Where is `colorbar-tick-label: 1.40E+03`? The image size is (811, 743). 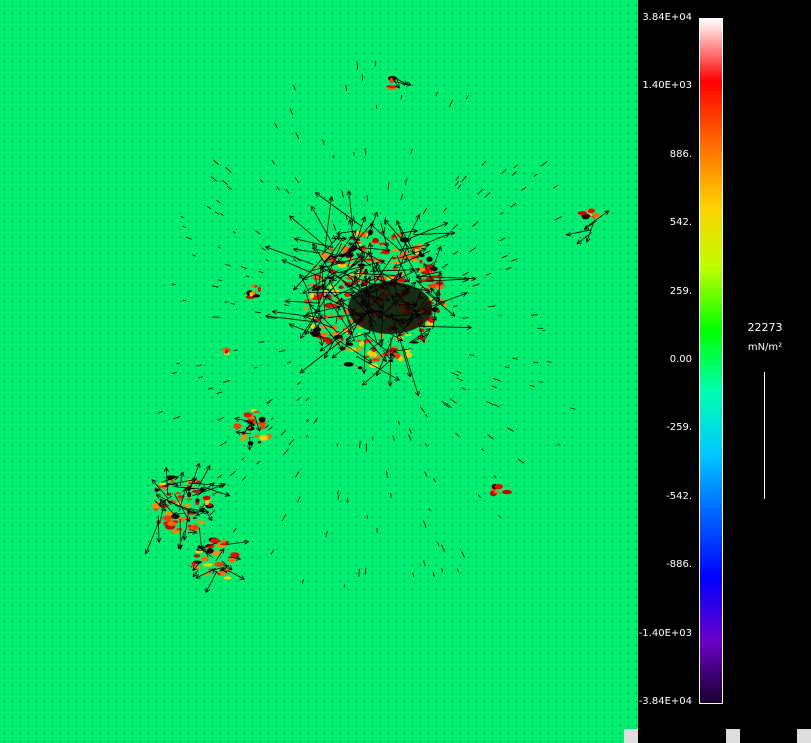
colorbar-tick-label: 1.40E+03 is located at coordinates (667, 86).